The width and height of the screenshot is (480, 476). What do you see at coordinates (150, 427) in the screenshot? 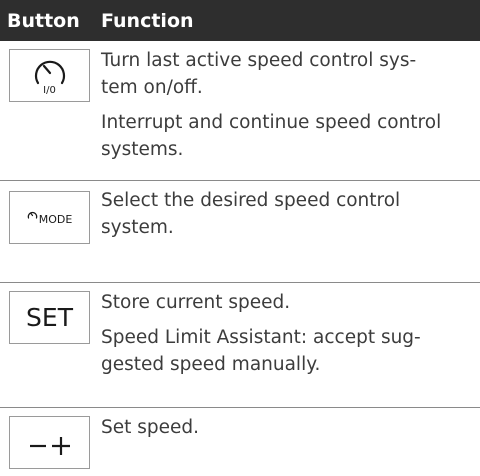
I see `function-text: Set speed.` at bounding box center [150, 427].